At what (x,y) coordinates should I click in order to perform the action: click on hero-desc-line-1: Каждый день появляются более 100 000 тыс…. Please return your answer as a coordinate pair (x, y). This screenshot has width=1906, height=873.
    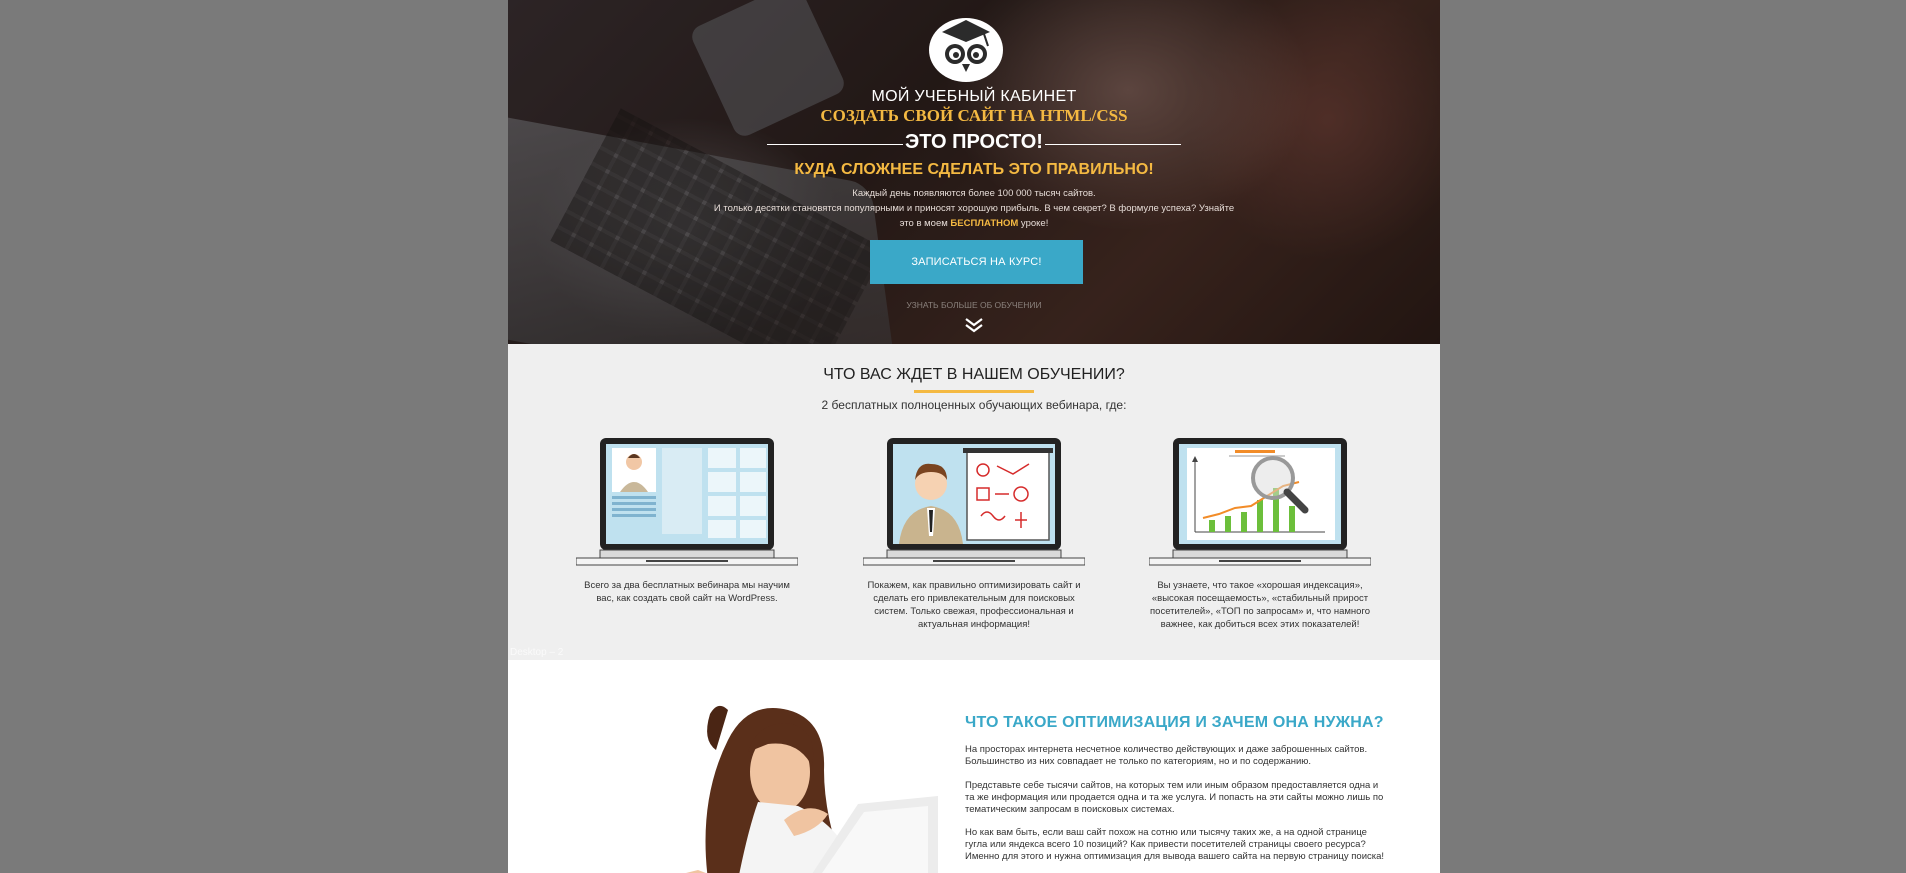
    Looking at the image, I should click on (974, 193).